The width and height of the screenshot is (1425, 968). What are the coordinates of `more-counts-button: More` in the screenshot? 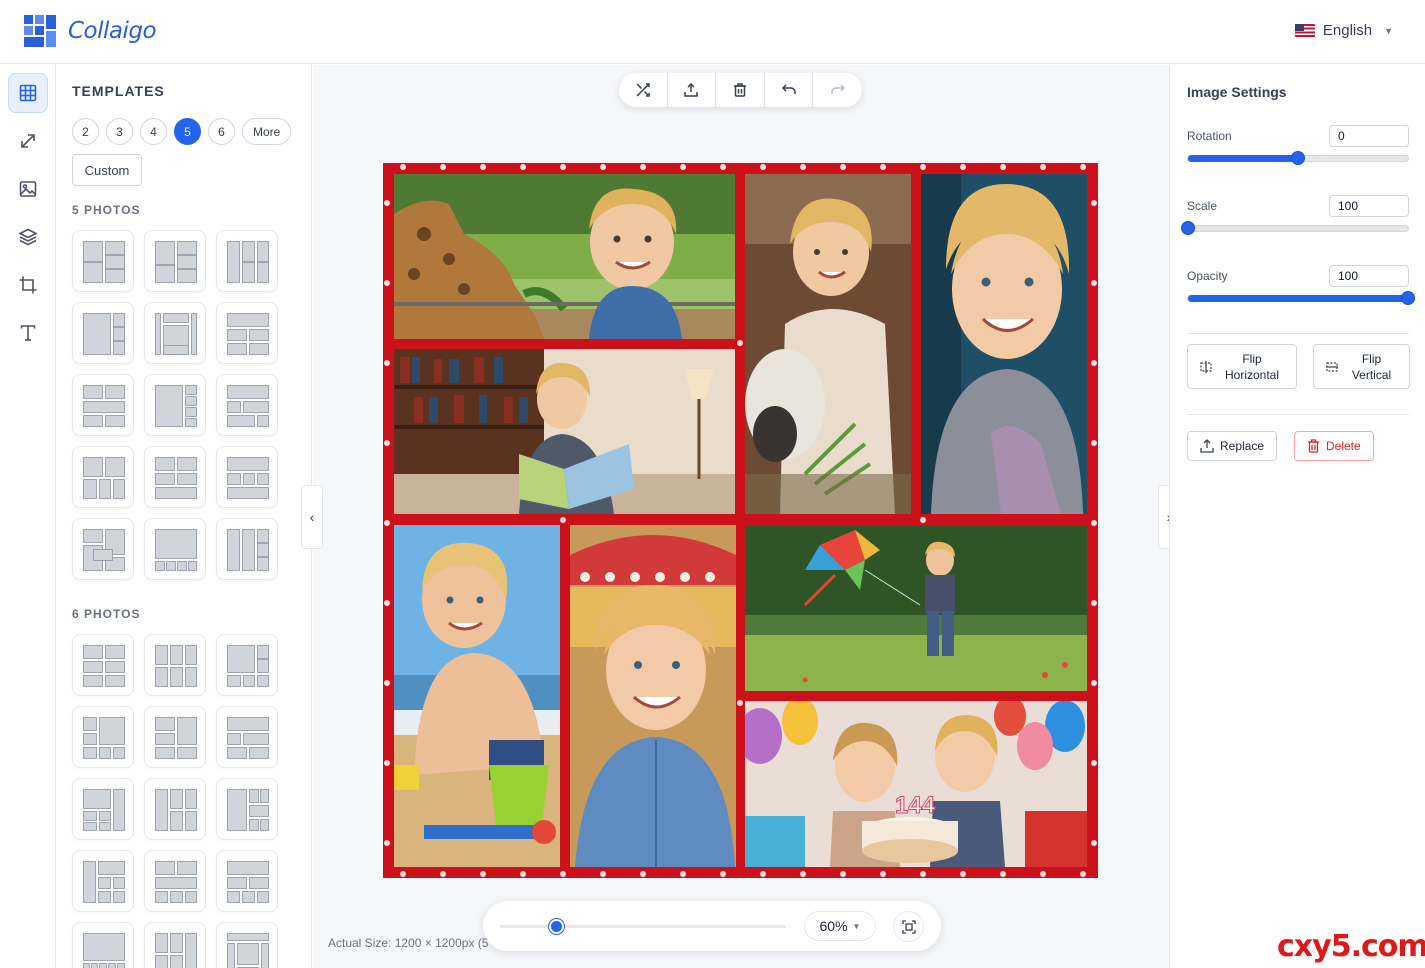 It's located at (267, 131).